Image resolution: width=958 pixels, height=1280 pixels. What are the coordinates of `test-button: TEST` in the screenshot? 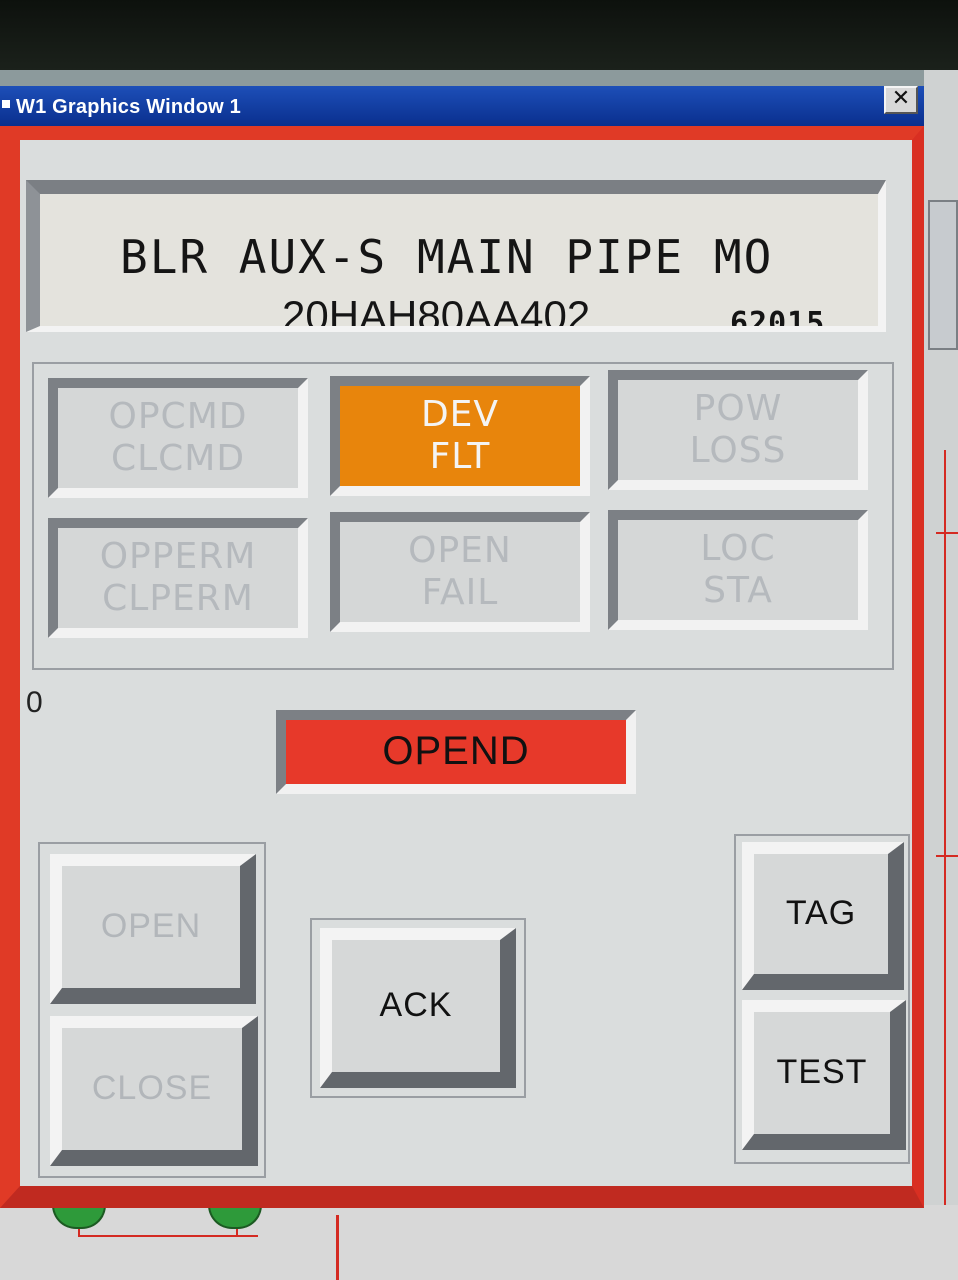 It's located at (824, 1075).